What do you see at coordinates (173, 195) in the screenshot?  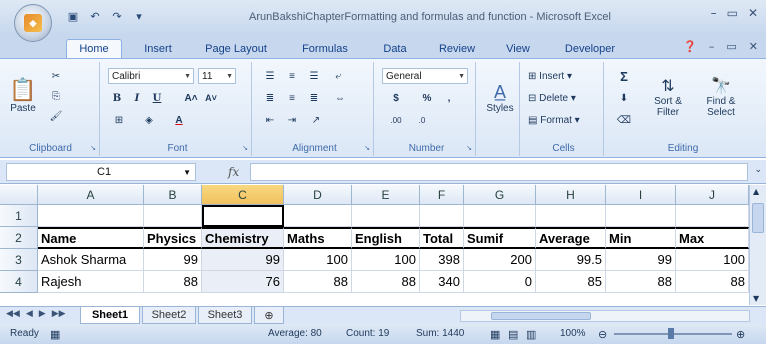 I see `column-header: B` at bounding box center [173, 195].